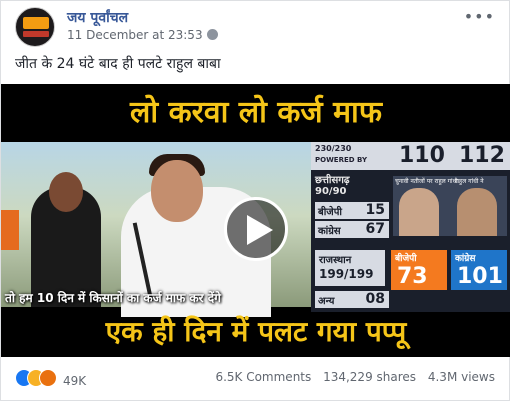 This screenshot has height=401, width=510. I want to click on result-row-value: 67, so click(375, 229).